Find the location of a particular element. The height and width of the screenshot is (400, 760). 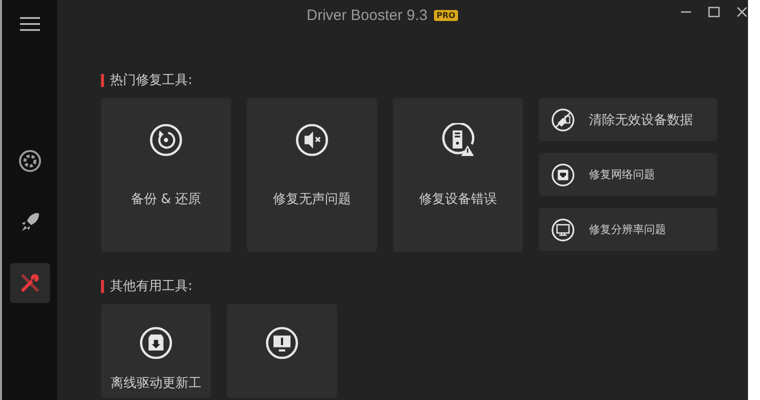

tool-tile is located at coordinates (282, 351).